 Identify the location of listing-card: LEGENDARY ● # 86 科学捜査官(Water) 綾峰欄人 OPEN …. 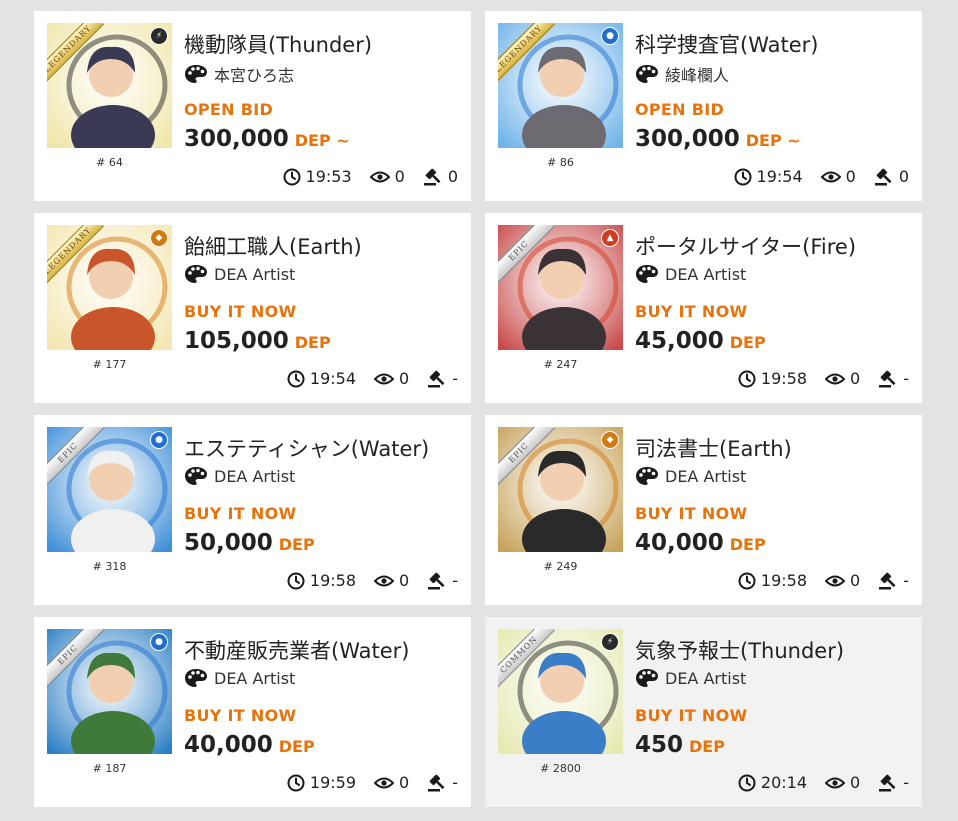
(703, 106).